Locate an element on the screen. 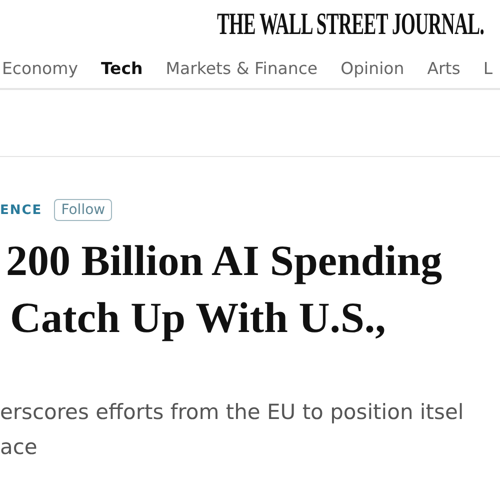  nav-link: L is located at coordinates (488, 68).